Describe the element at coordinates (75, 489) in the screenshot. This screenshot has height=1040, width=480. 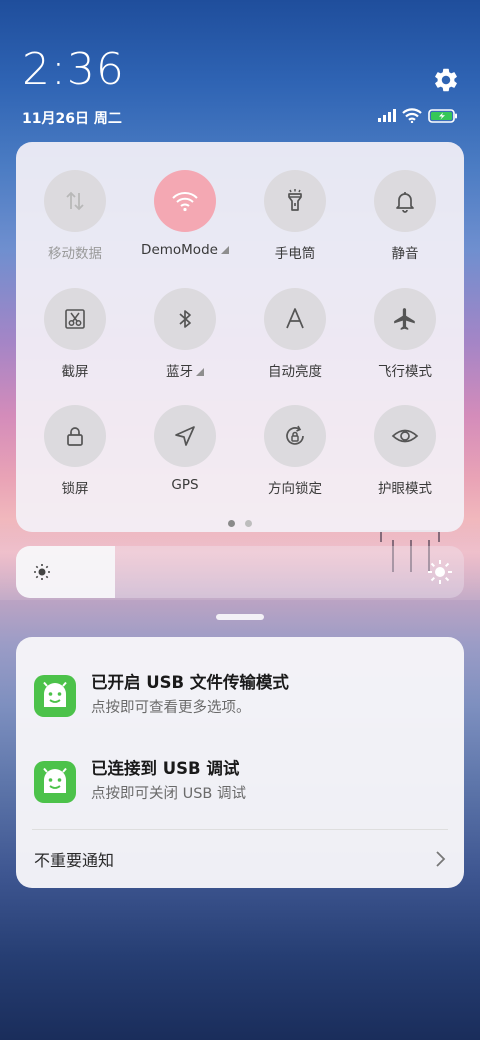
I see `tile-label: 锁屏` at that location.